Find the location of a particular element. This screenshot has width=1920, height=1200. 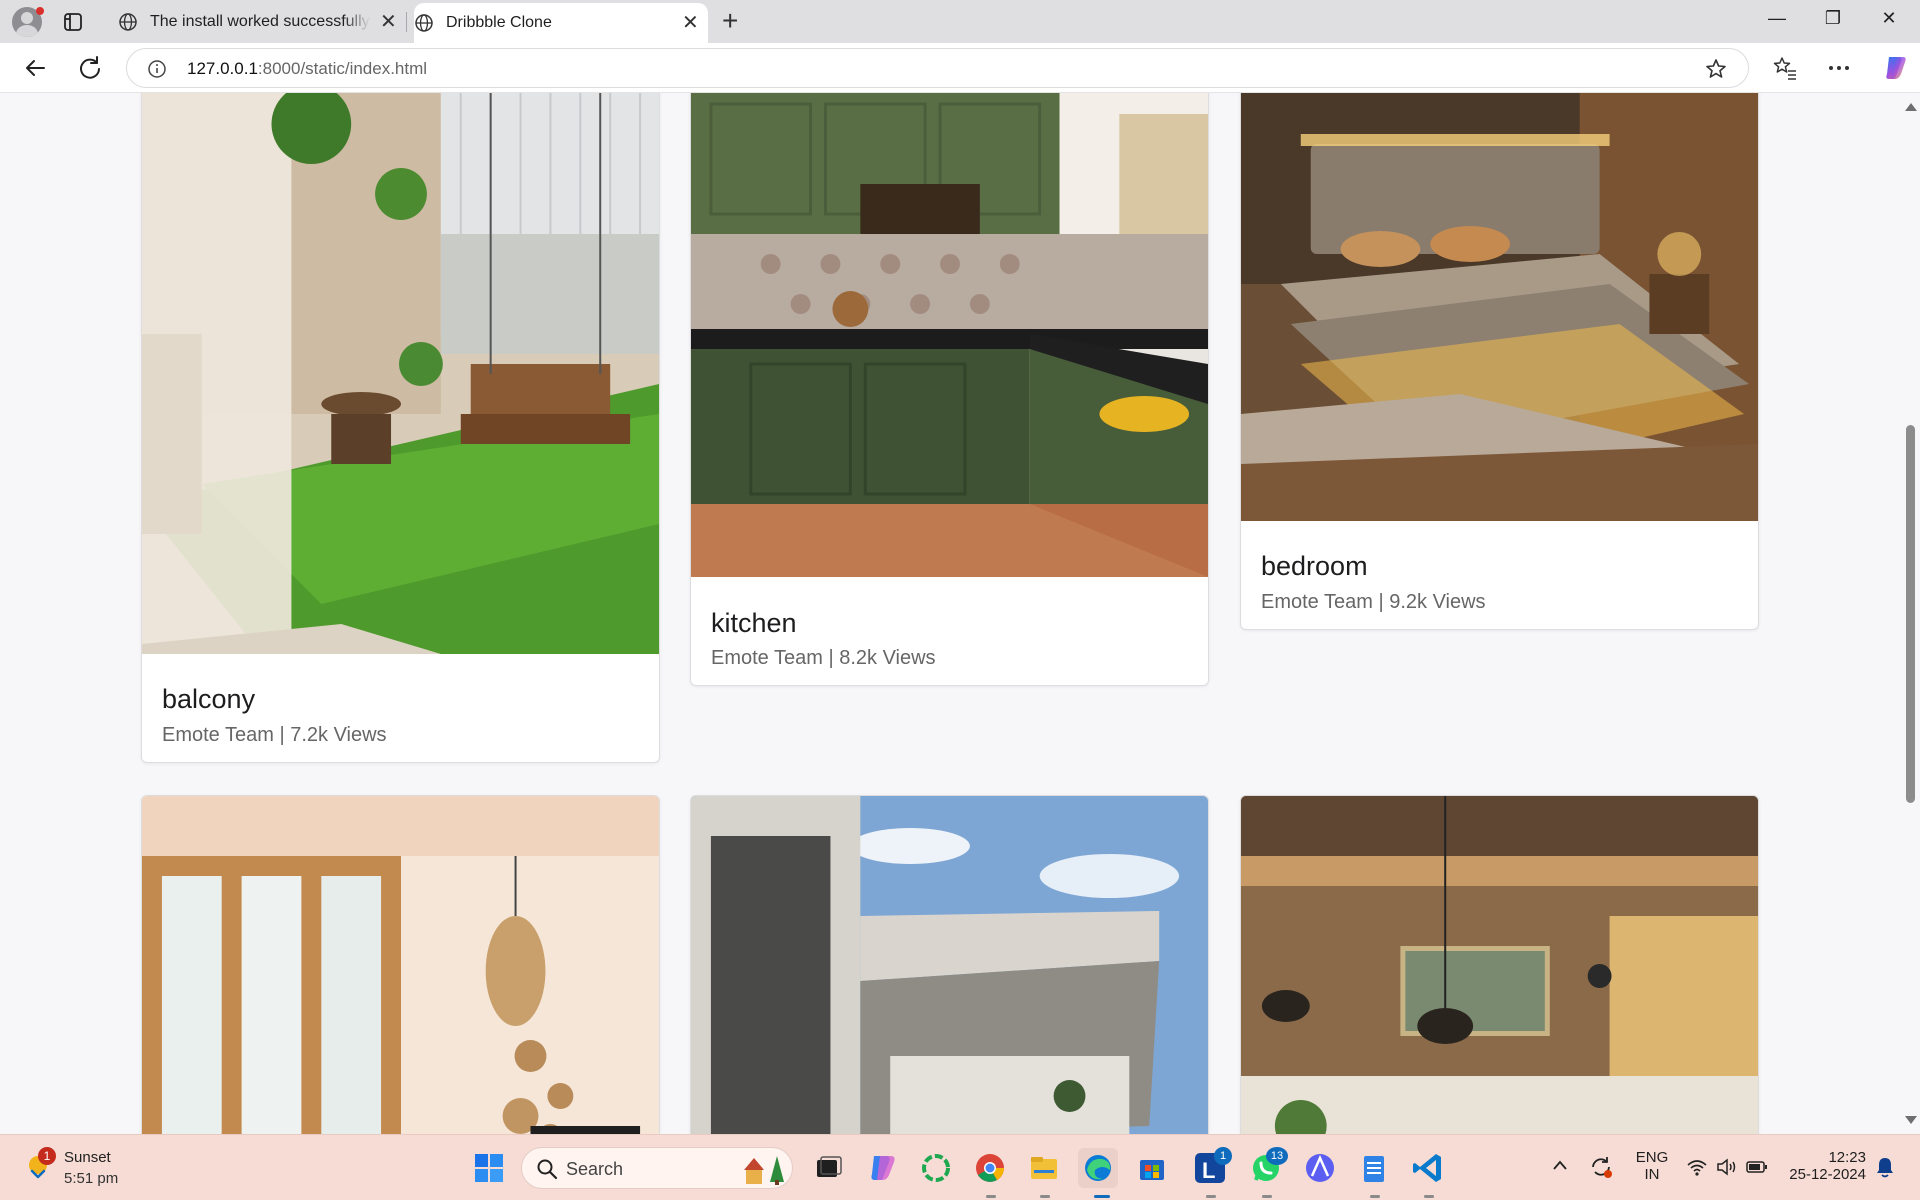

notepad-running-indicator is located at coordinates (1375, 1196).